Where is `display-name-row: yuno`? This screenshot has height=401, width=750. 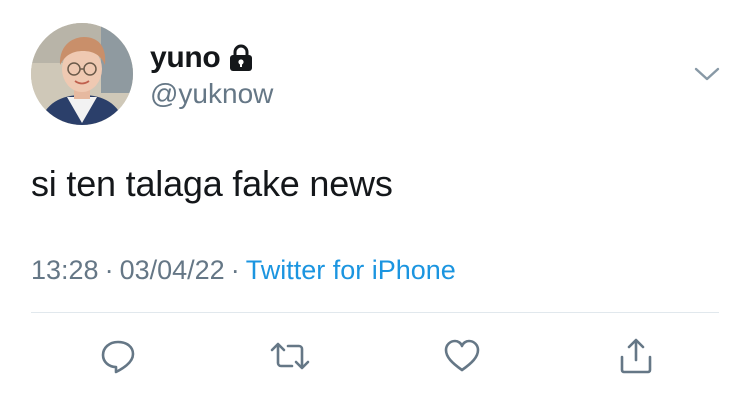 display-name-row: yuno is located at coordinates (202, 58).